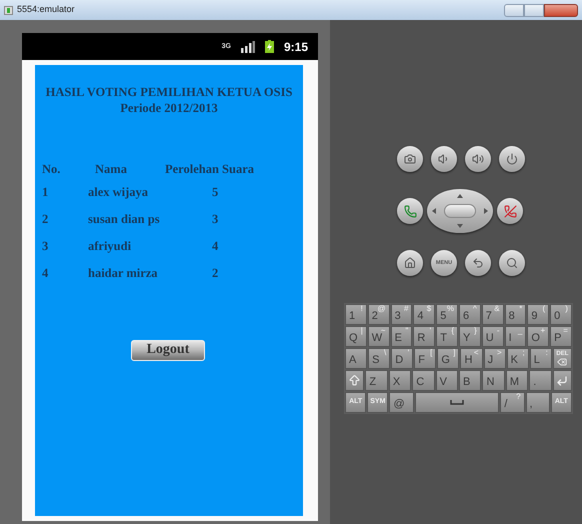 The image size is (582, 524). I want to click on key-secondary-label: $, so click(429, 309).